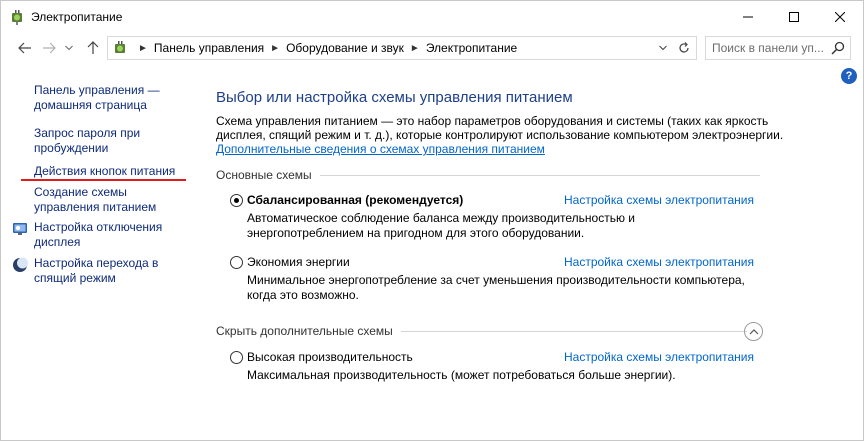 The image size is (864, 441). What do you see at coordinates (20, 264) in the screenshot?
I see `sleep-moon-icon` at bounding box center [20, 264].